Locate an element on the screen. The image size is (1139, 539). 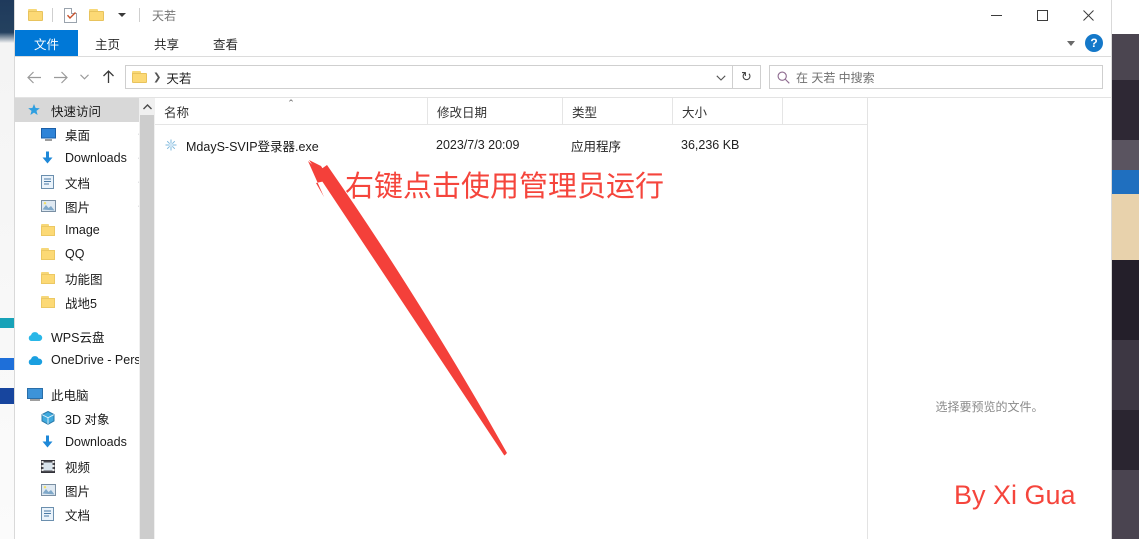
tab-file: 文件 is located at coordinates (47, 43).